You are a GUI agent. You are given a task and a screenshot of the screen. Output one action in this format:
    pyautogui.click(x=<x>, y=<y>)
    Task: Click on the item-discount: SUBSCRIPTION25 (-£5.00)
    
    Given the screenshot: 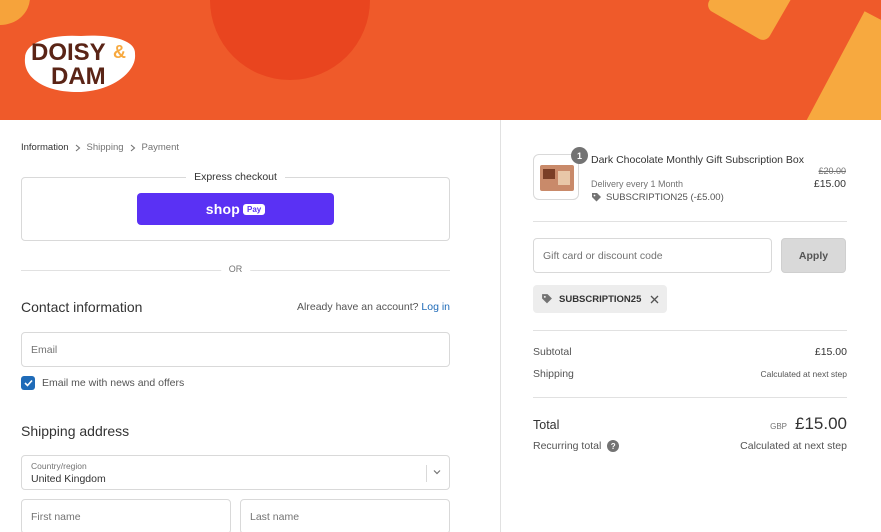 What is the action you would take?
    pyautogui.click(x=657, y=197)
    